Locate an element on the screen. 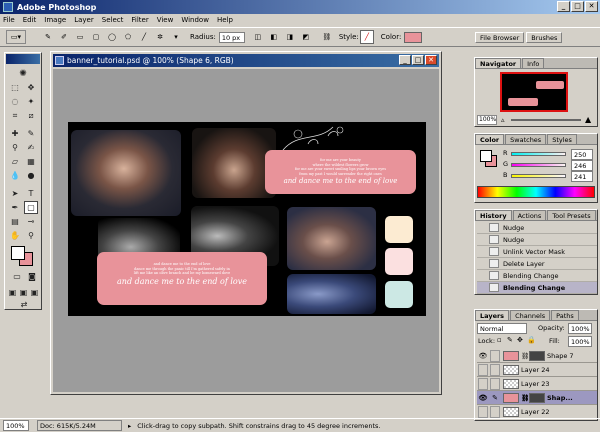 The width and height of the screenshot is (600, 432). cream-swatch-shape is located at coordinates (399, 229).